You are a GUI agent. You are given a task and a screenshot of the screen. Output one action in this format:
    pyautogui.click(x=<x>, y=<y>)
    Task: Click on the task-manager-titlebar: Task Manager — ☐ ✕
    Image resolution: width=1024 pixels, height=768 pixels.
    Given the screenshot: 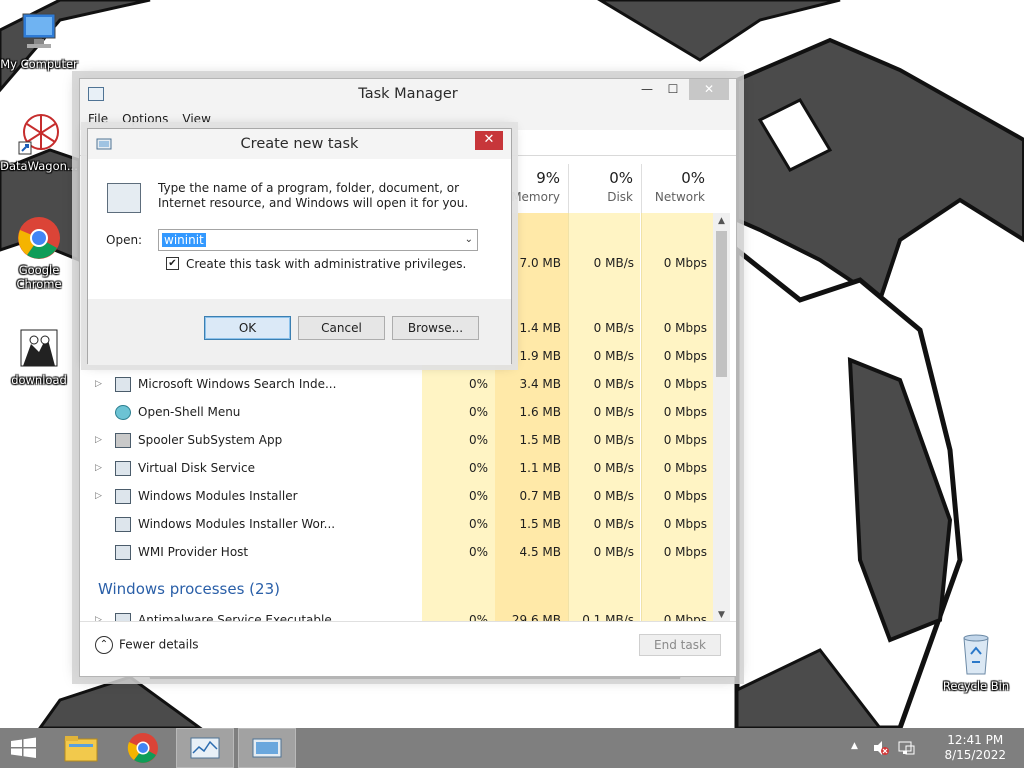 What is the action you would take?
    pyautogui.click(x=408, y=94)
    